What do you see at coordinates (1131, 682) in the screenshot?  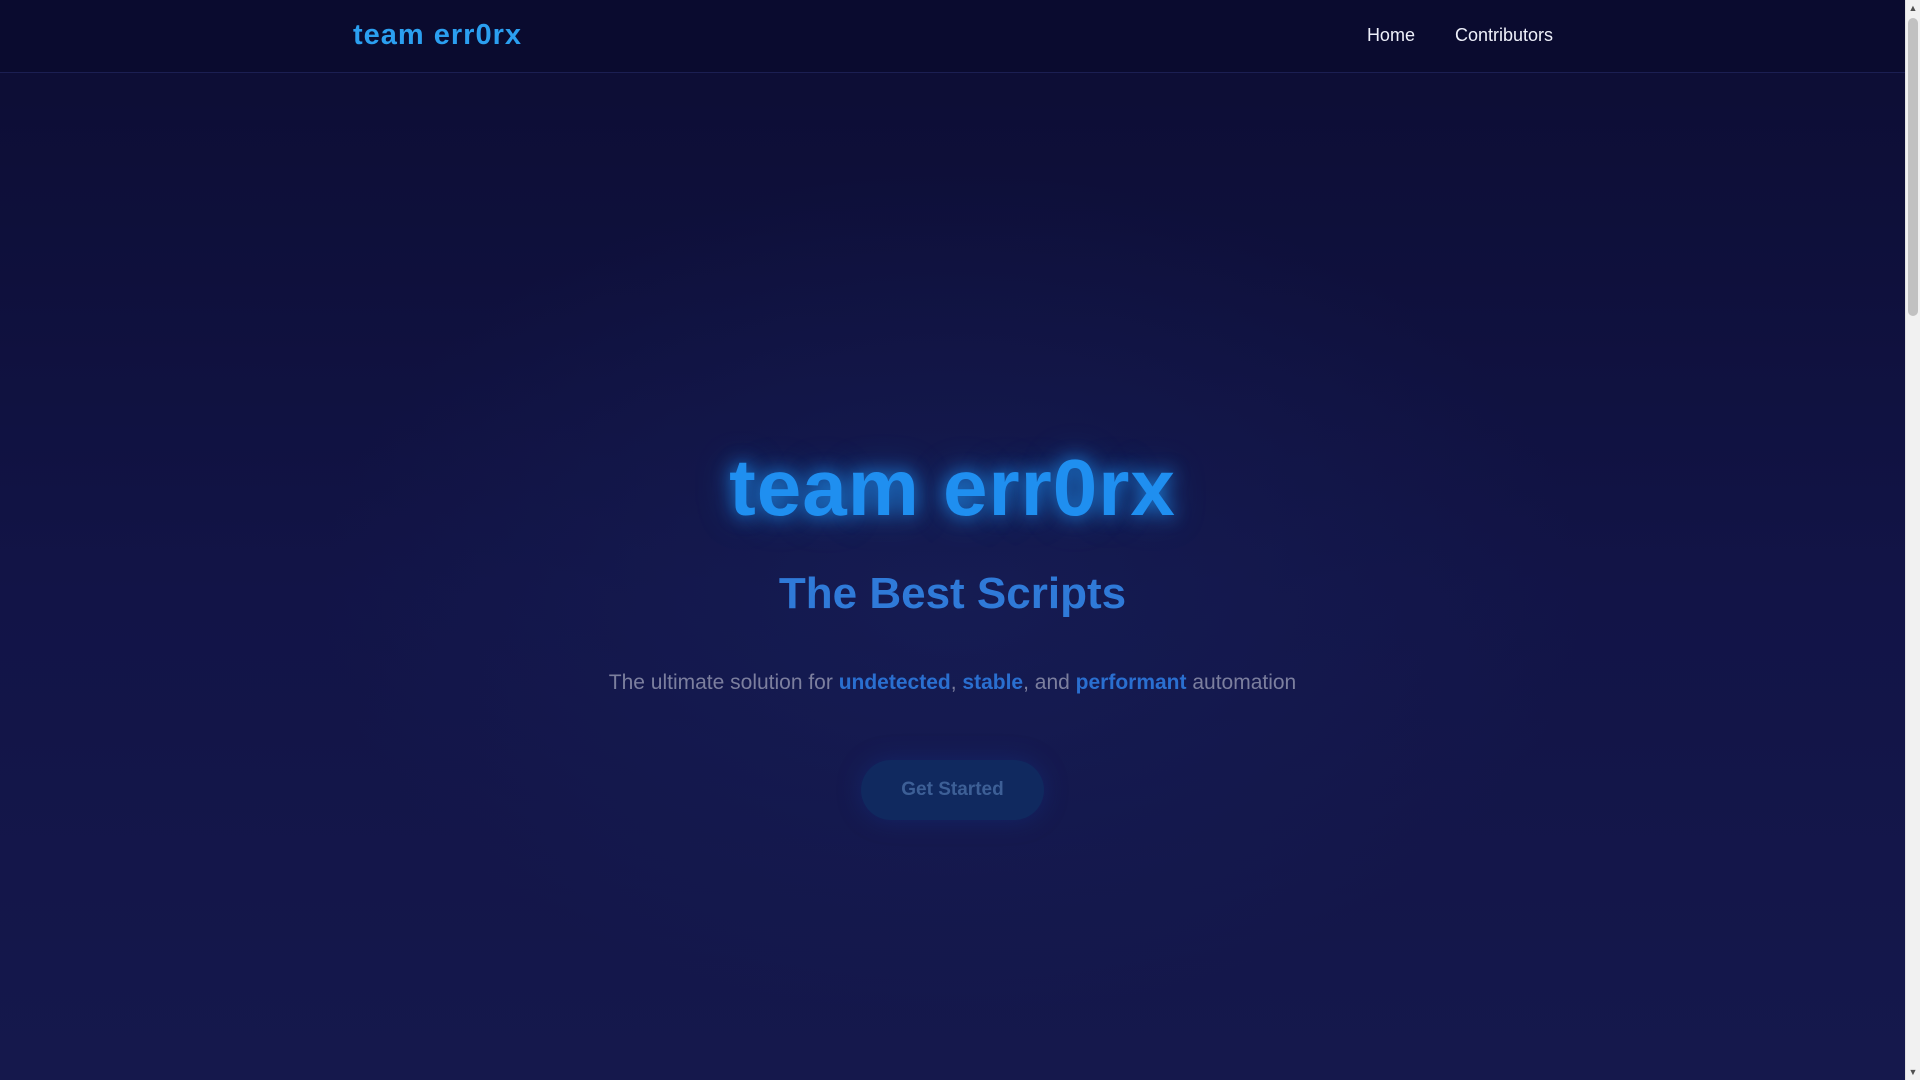 I see `tagline-highlight-performant: performant` at bounding box center [1131, 682].